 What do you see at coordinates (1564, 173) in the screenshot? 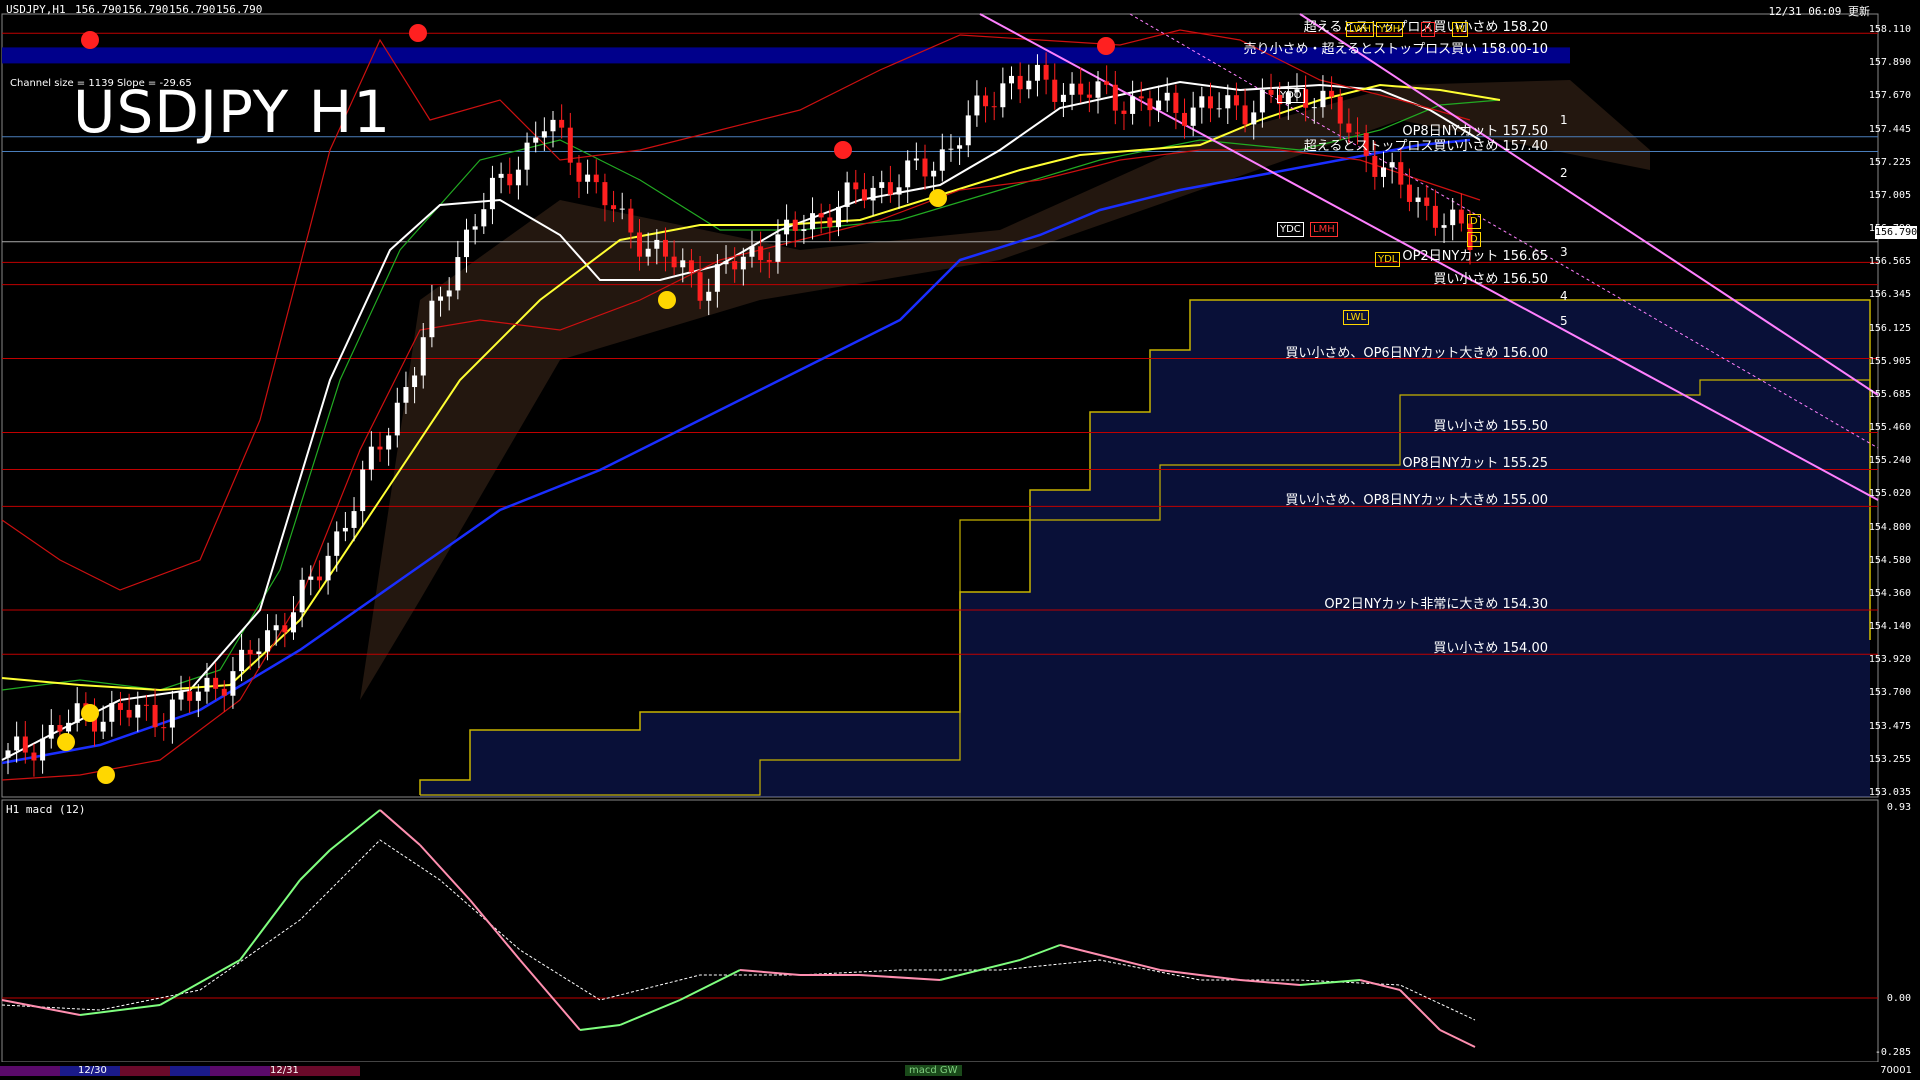
I see `channel-number: 2` at bounding box center [1564, 173].